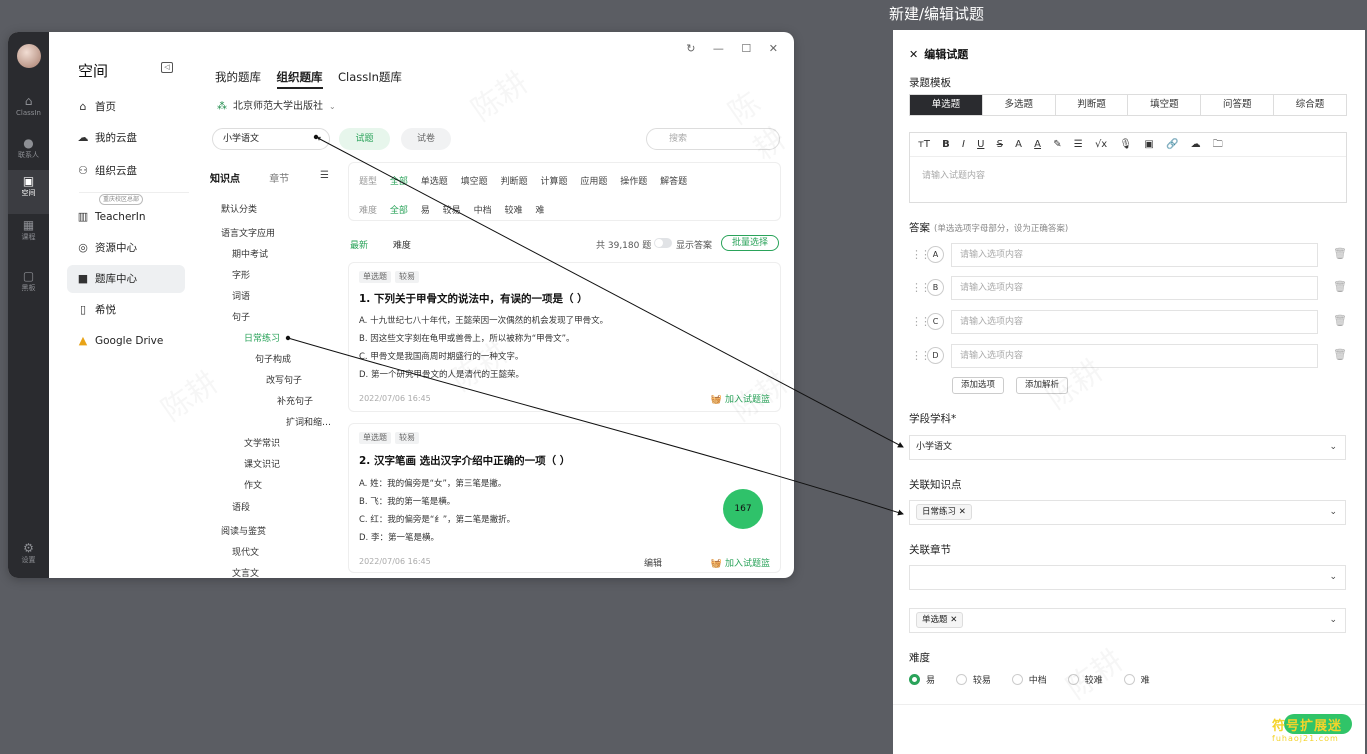 The height and width of the screenshot is (754, 1367). What do you see at coordinates (973, 679) in the screenshot?
I see `difficulty-radio: 较易` at bounding box center [973, 679].